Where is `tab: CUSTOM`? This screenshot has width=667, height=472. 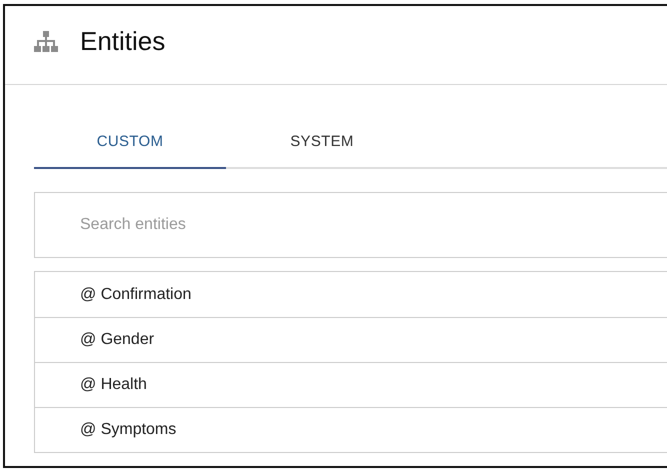
tab: CUSTOM is located at coordinates (130, 142).